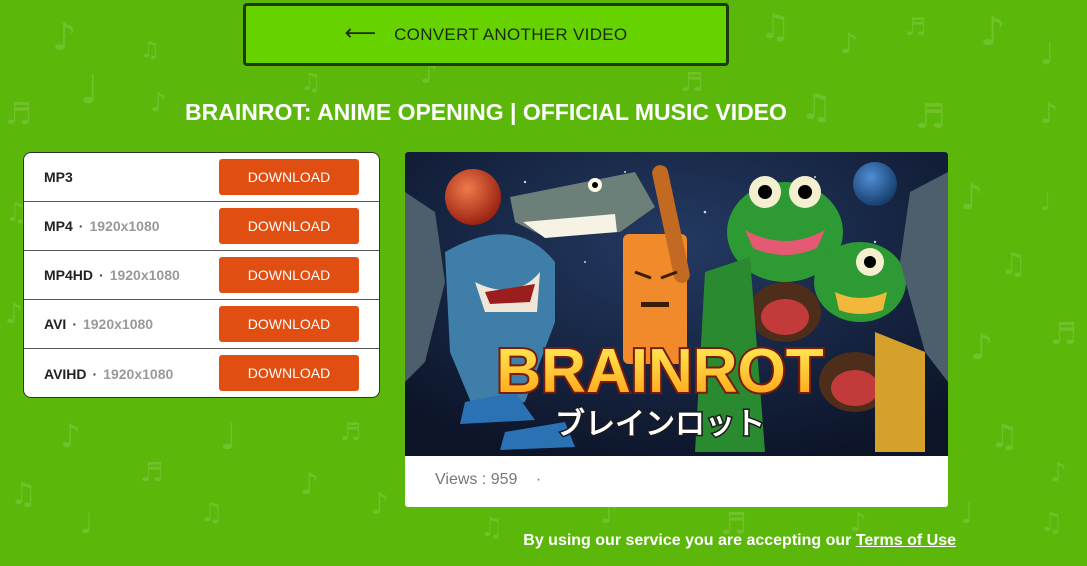 Image resolution: width=1087 pixels, height=566 pixels. Describe the element at coordinates (289, 324) in the screenshot. I see `download-button-avi: DOWNLOAD` at that location.